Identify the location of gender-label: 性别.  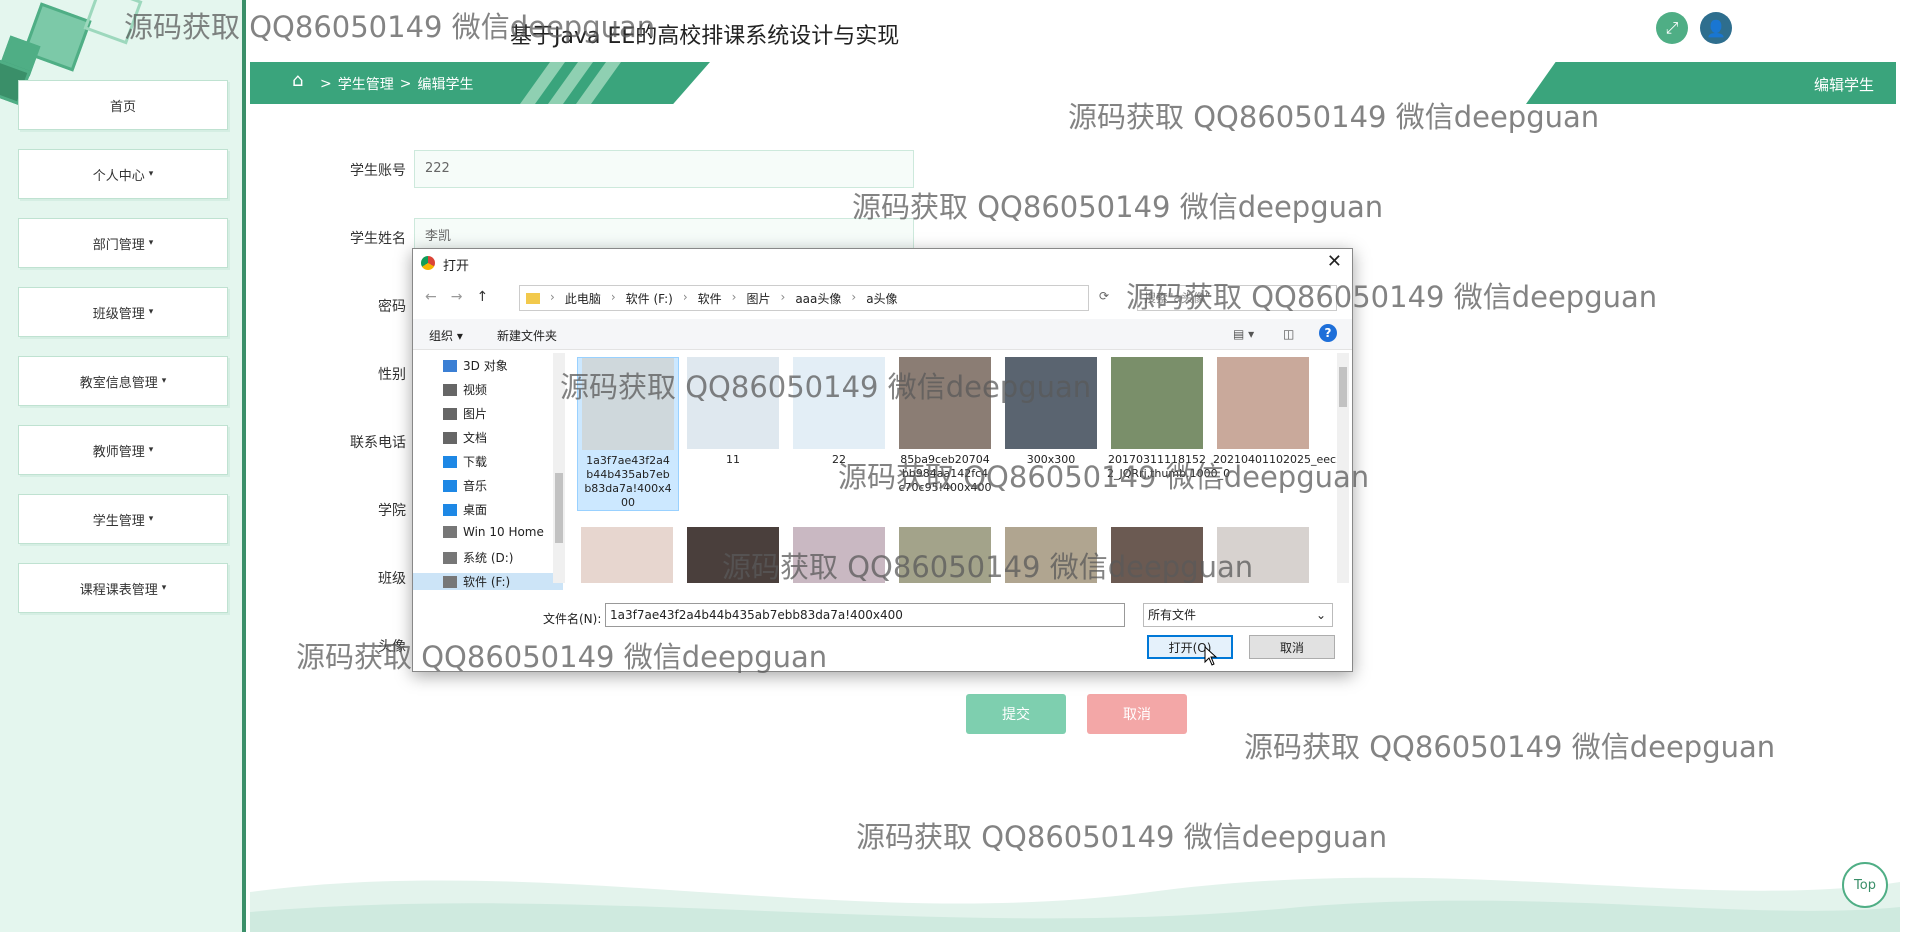
(392, 375).